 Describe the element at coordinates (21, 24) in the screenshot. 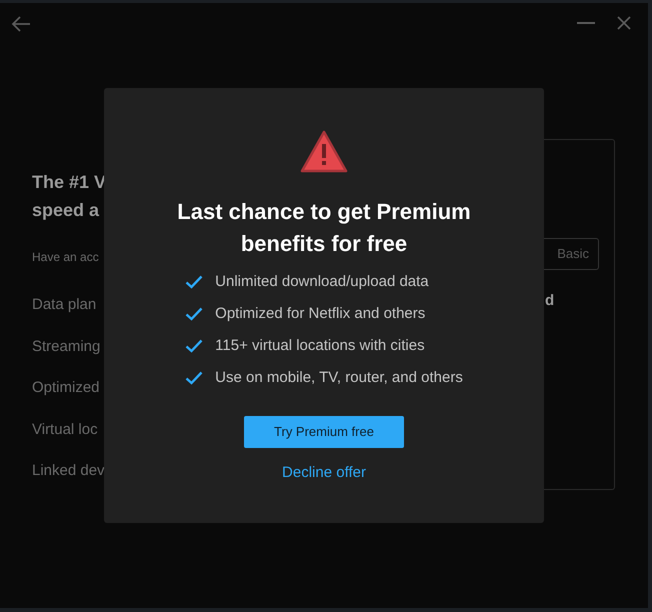

I see `back-arrow-icon` at that location.